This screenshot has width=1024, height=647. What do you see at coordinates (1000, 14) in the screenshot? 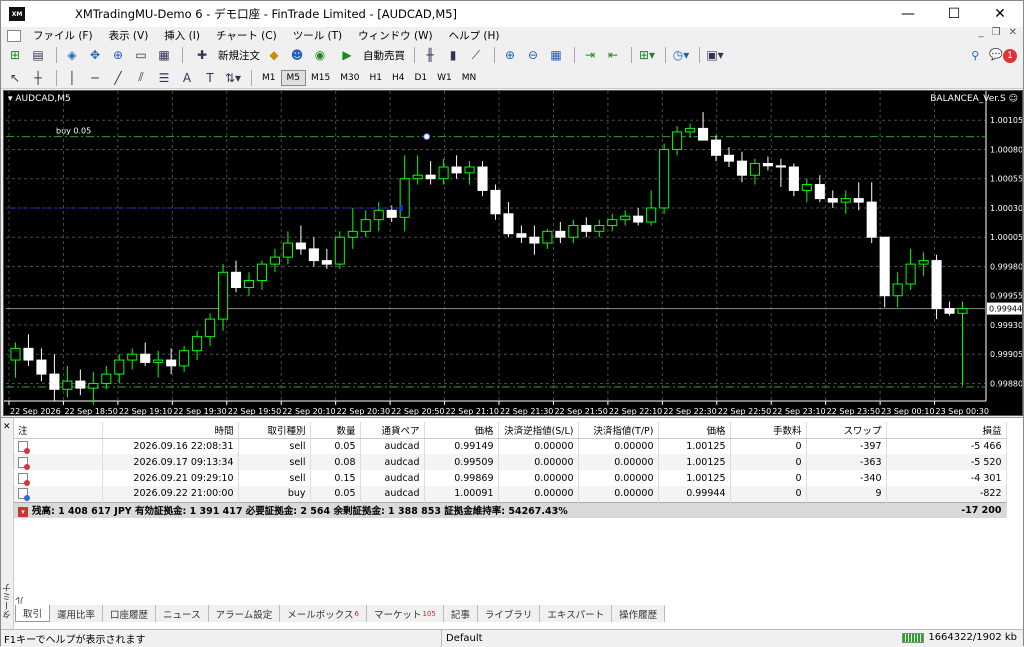
I see `close-icon: ✕` at bounding box center [1000, 14].